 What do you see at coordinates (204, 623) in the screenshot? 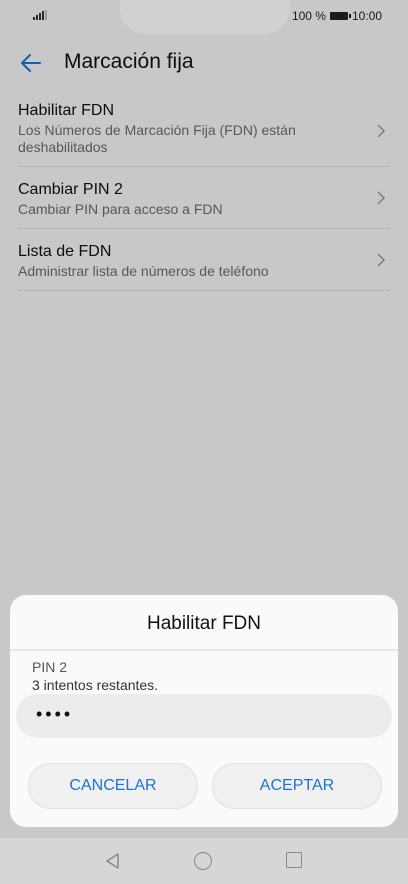
I see `dialog-title: Habilitar FDN` at bounding box center [204, 623].